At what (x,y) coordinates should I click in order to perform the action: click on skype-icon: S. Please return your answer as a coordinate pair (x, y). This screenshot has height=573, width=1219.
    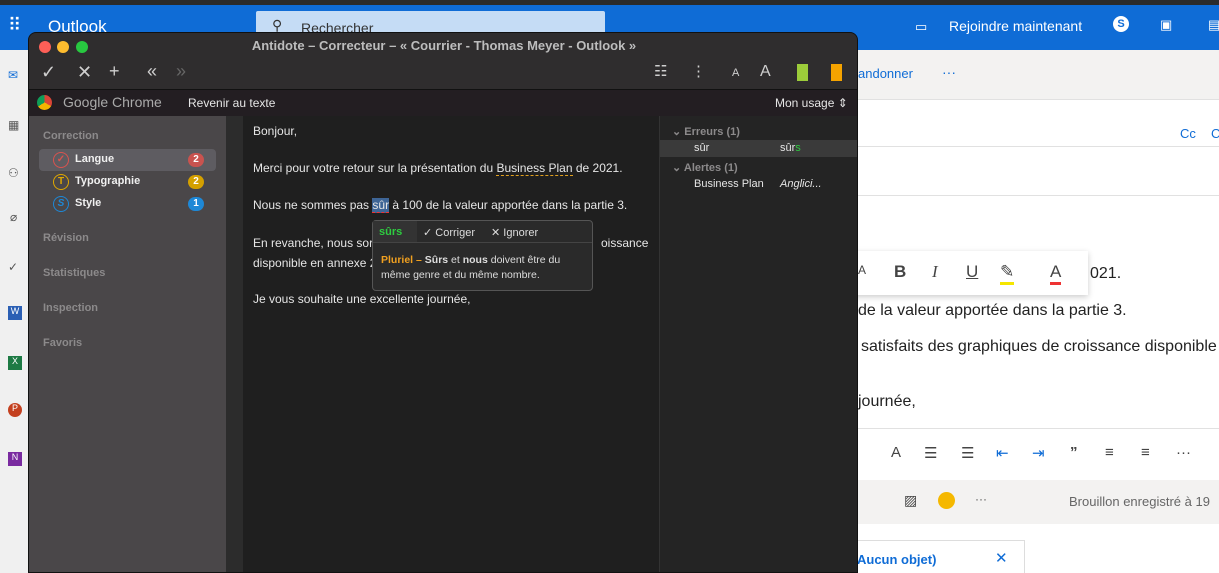
    Looking at the image, I should click on (1121, 24).